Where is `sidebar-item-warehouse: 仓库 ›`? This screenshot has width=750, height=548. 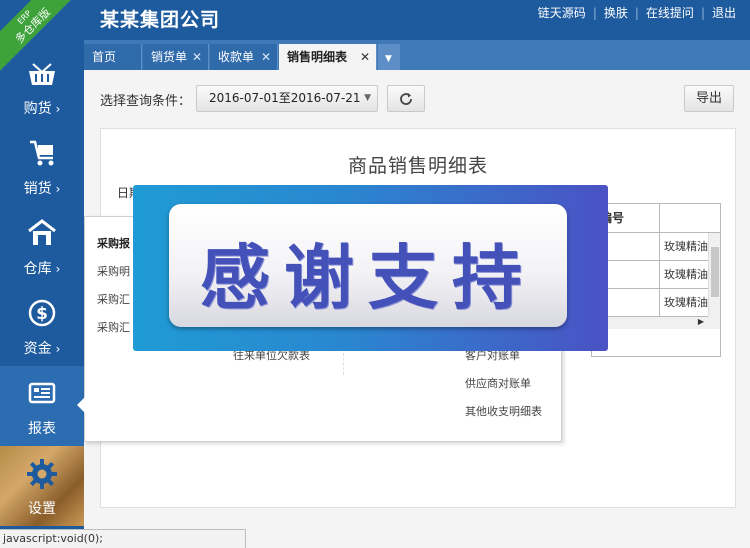 sidebar-item-warehouse: 仓库 › is located at coordinates (42, 246).